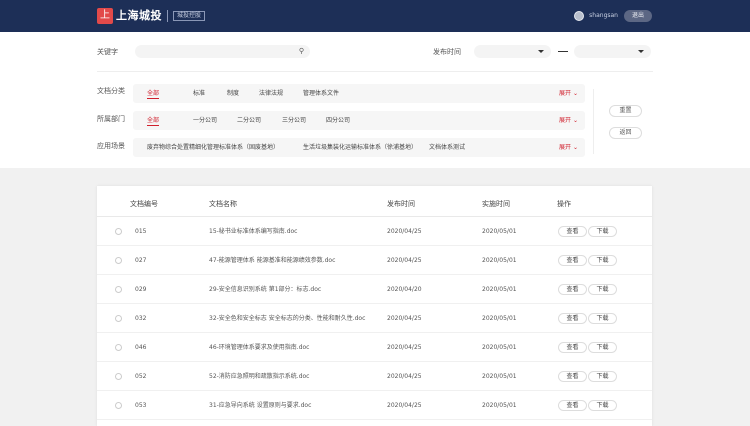  I want to click on cell-doc-code: 032, so click(141, 318).